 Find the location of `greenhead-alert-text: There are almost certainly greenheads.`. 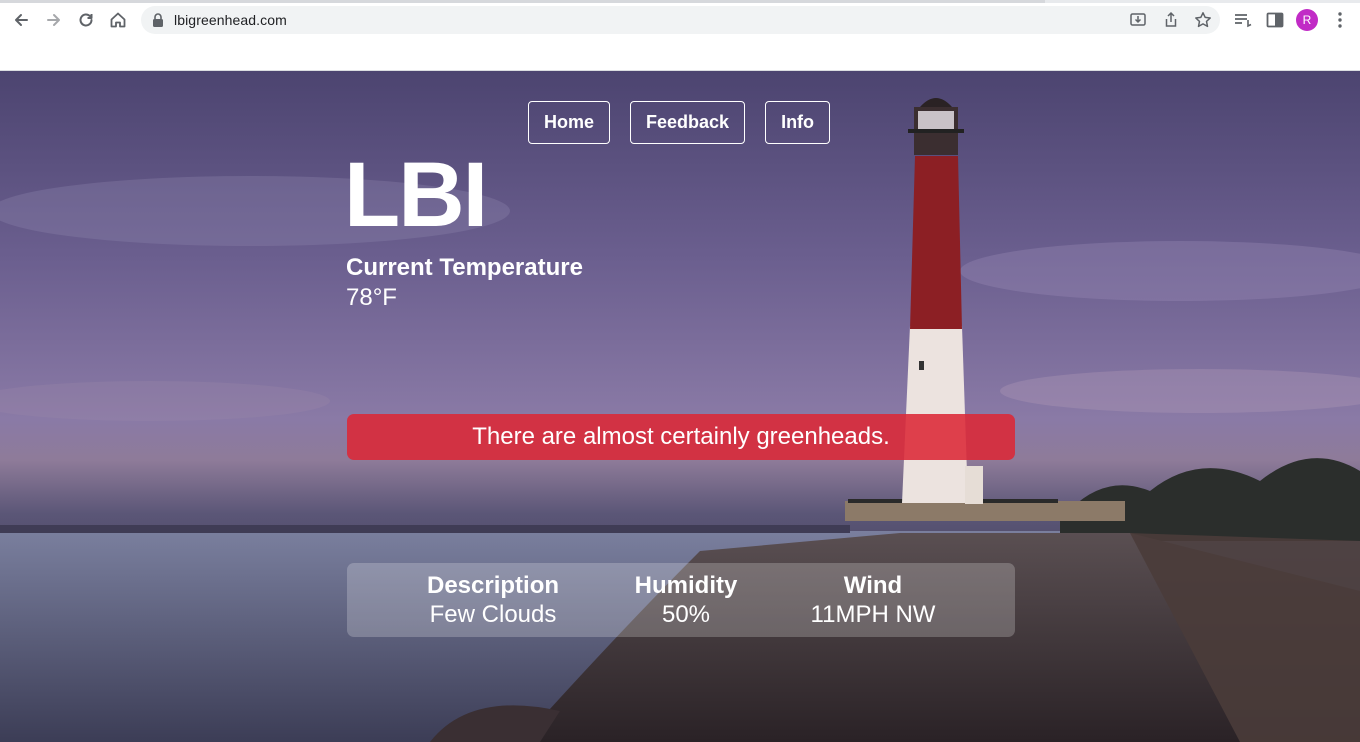

greenhead-alert-text: There are almost certainly greenheads. is located at coordinates (681, 436).